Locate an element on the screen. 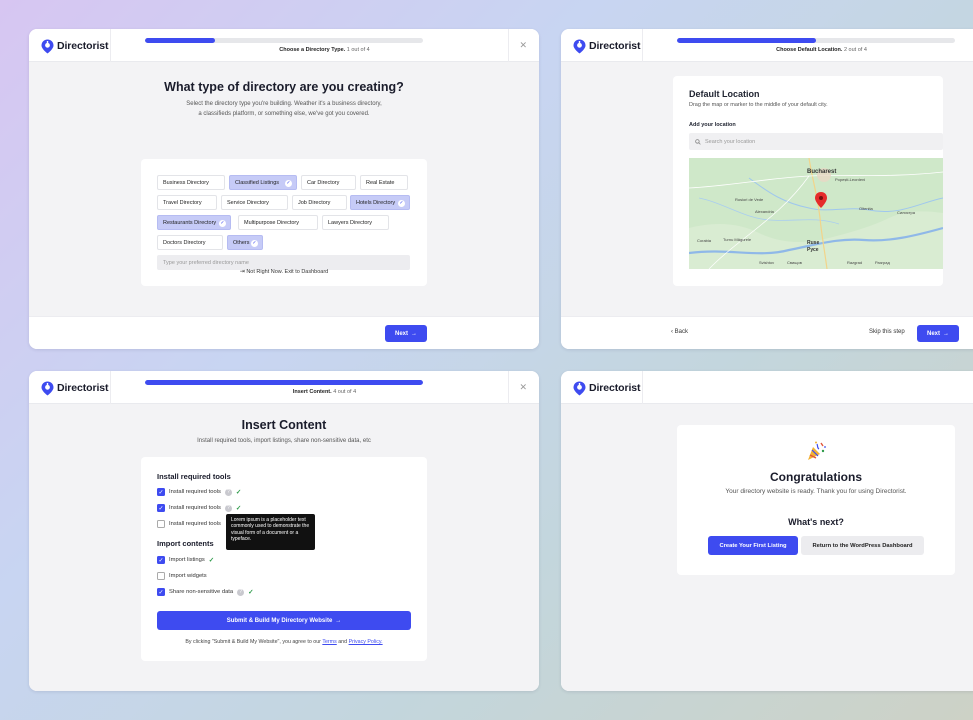 The height and width of the screenshot is (720, 973). back-button: ‹ Back is located at coordinates (679, 332).